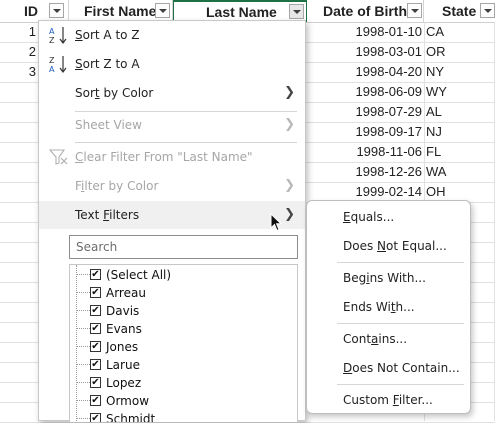 Image resolution: width=495 pixels, height=423 pixels. What do you see at coordinates (168, 157) in the screenshot?
I see `clear-filter-label: lear Filter From "Last Name"` at bounding box center [168, 157].